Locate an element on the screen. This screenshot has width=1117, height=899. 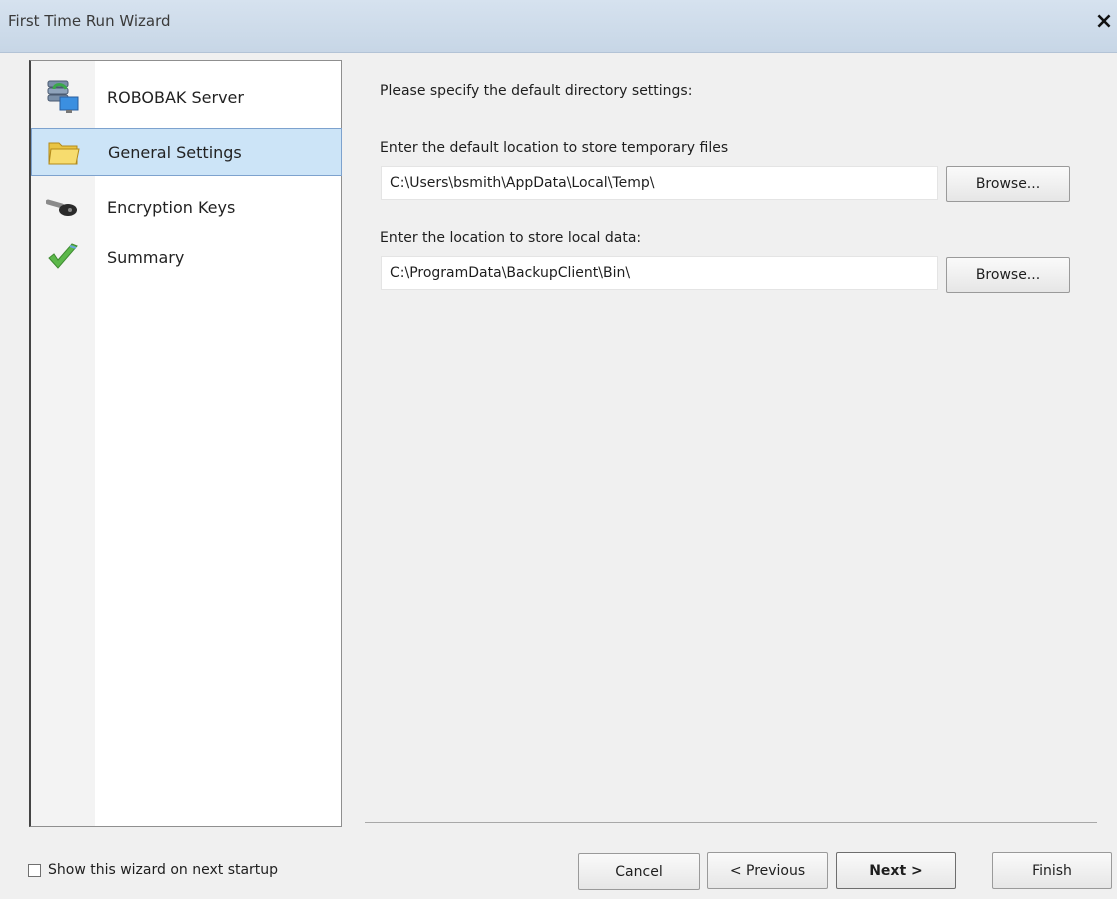
next-button: Next > is located at coordinates (896, 870).